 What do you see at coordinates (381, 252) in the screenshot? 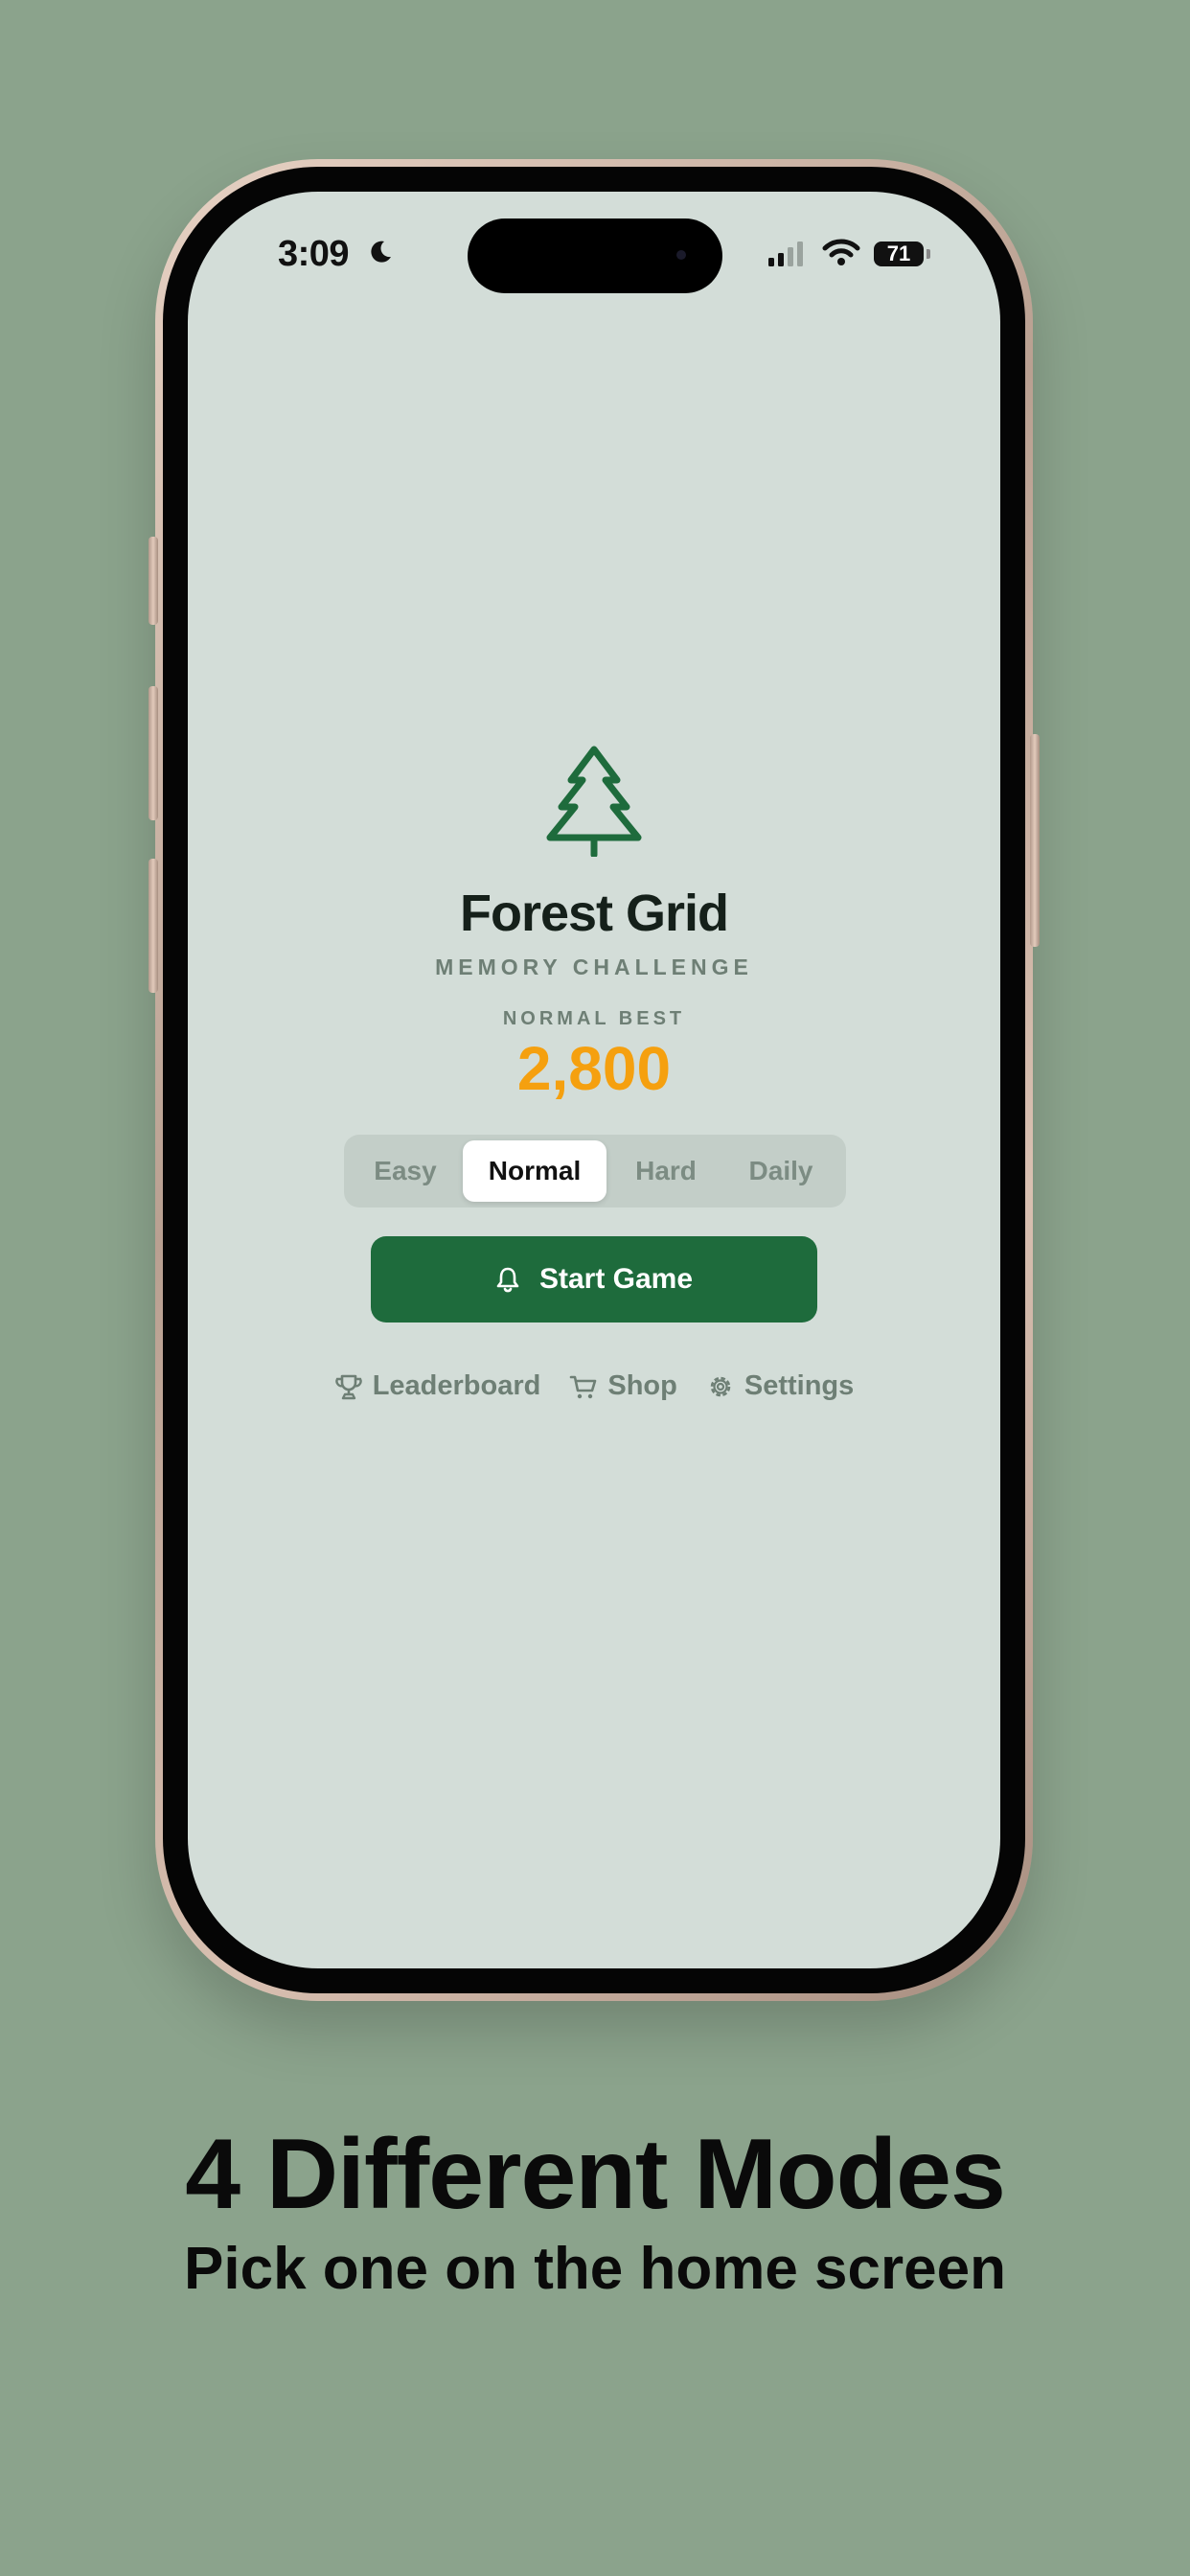
I see `moon-icon` at bounding box center [381, 252].